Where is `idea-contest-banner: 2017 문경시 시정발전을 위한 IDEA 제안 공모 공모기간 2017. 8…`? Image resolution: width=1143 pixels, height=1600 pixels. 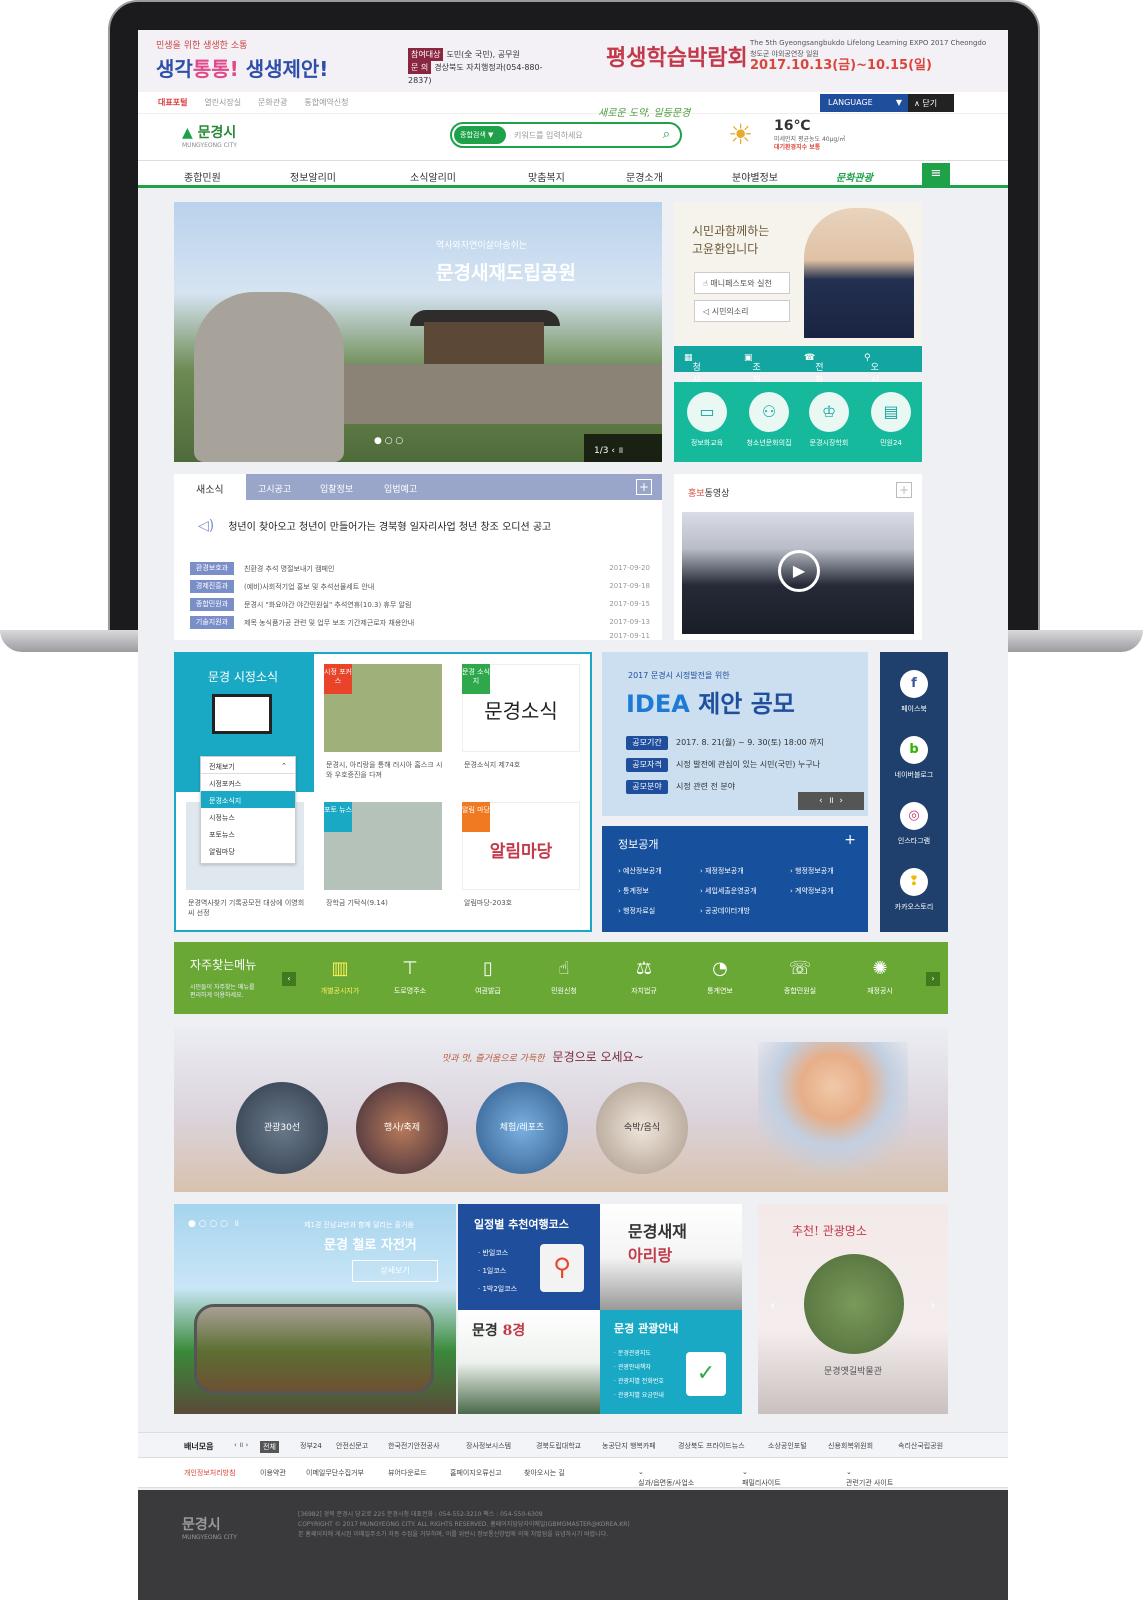
idea-contest-banner: 2017 문경시 시정발전을 위한 IDEA 제안 공모 공모기간 2017. 8… is located at coordinates (735, 734).